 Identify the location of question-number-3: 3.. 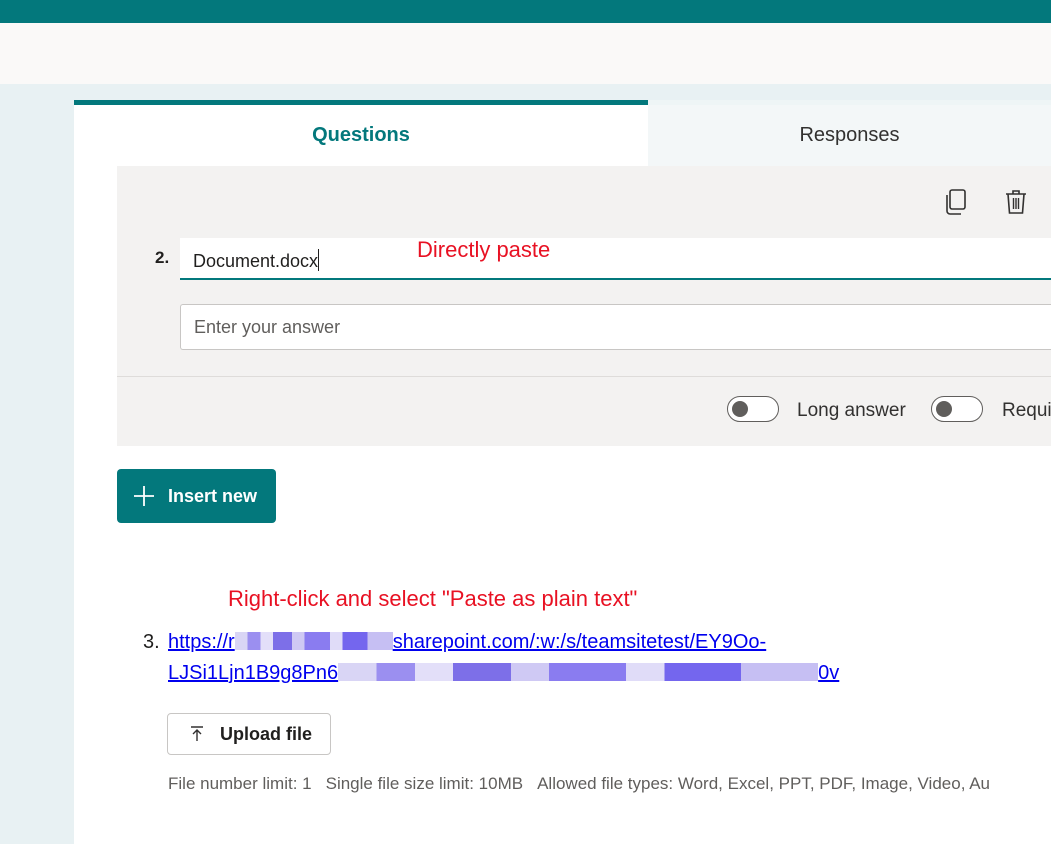
(151, 642).